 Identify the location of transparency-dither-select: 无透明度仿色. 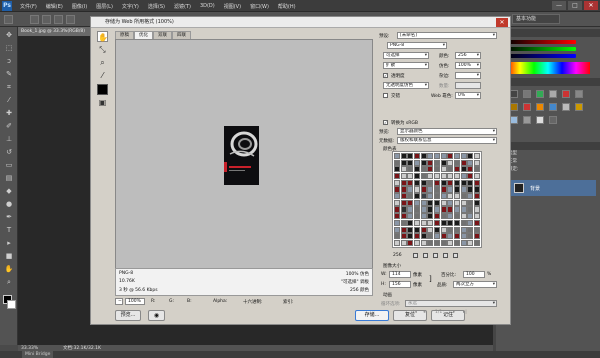
(406, 85).